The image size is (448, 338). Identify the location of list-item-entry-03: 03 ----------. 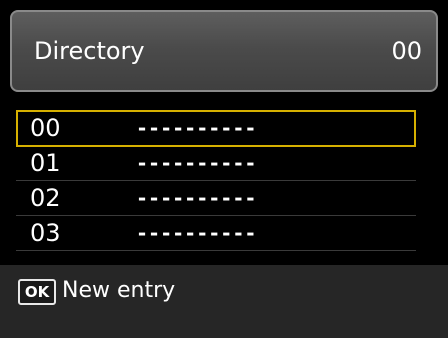
(216, 233).